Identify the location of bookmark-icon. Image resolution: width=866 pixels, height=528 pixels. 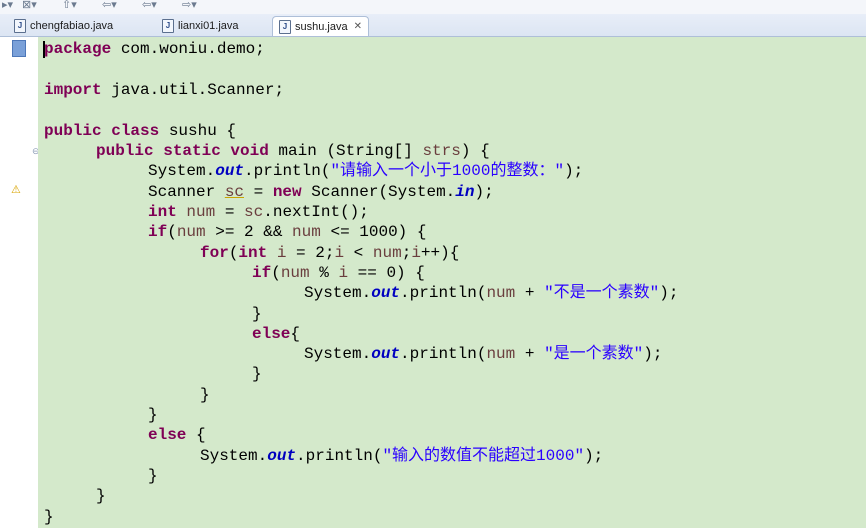
(19, 48).